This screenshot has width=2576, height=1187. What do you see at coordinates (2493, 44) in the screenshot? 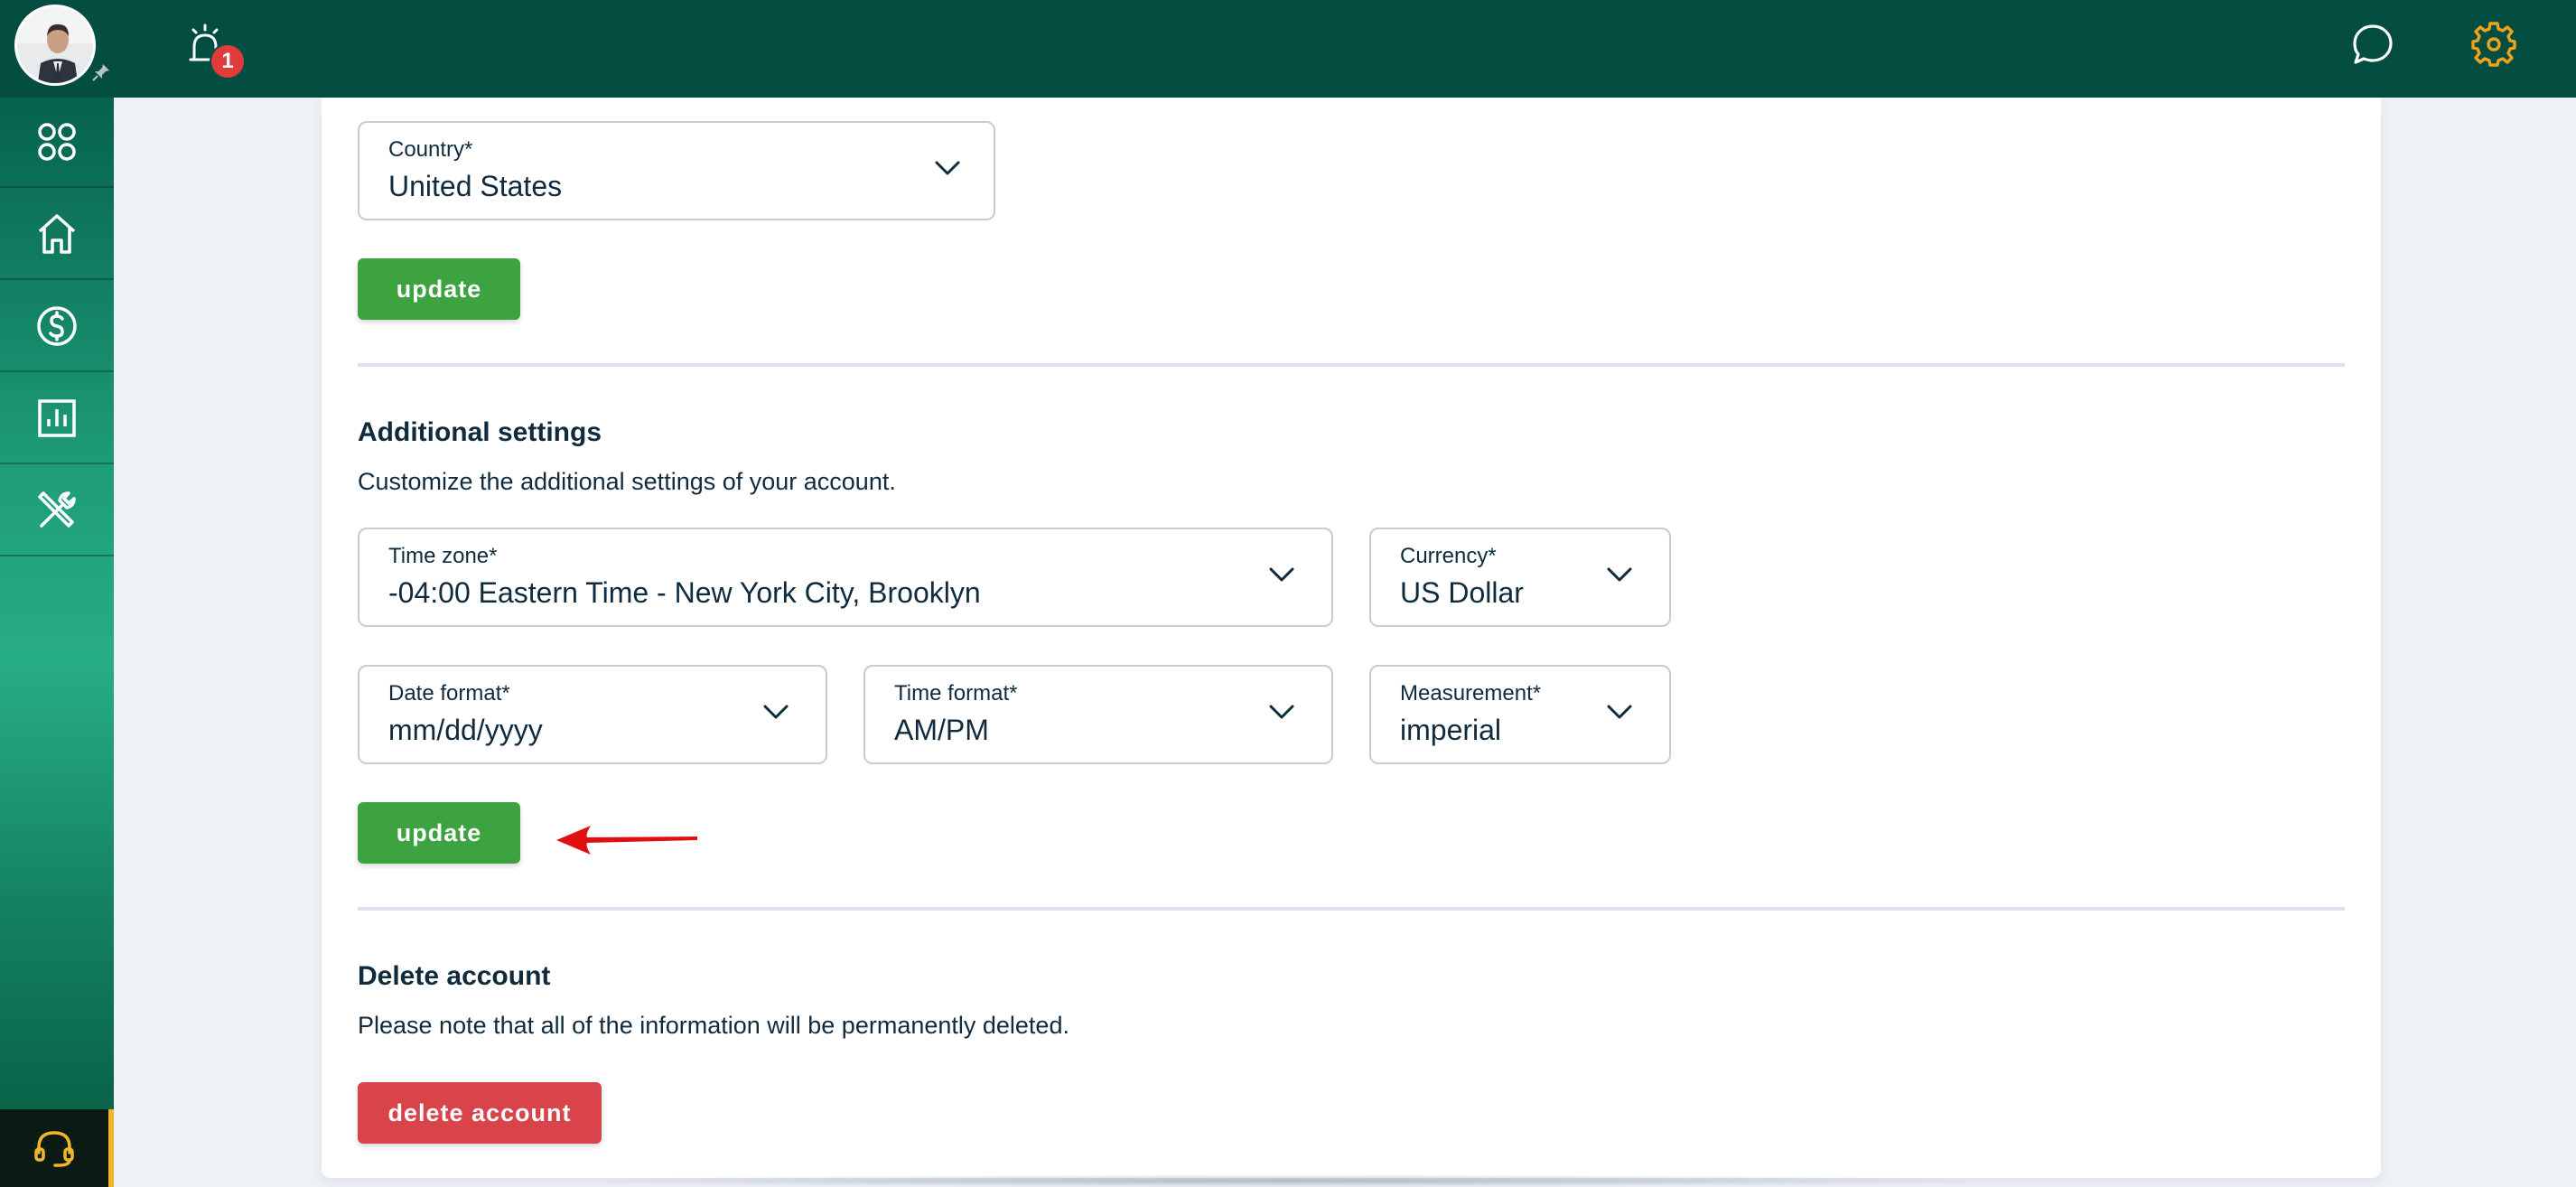
I see `gear-icon` at bounding box center [2493, 44].